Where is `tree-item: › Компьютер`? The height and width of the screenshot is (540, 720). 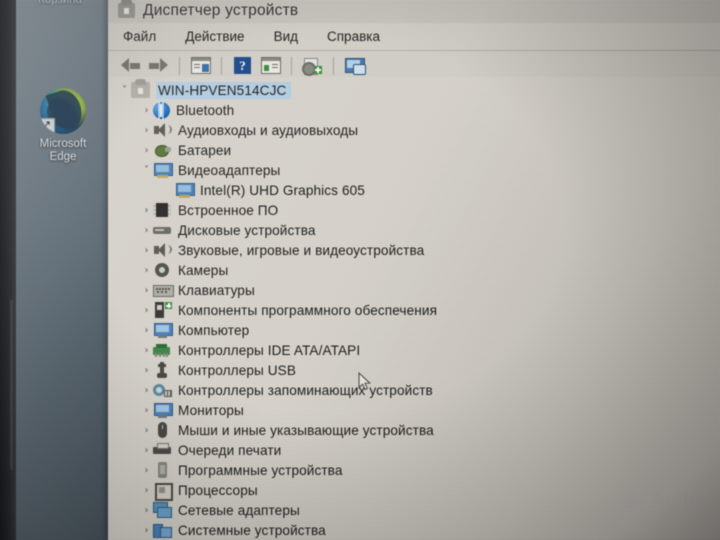
tree-item: › Компьютер is located at coordinates (414, 330).